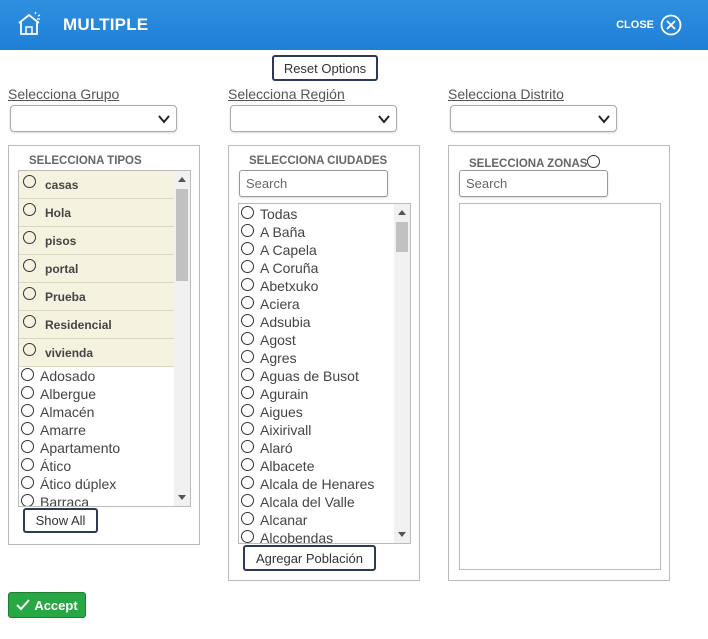 The height and width of the screenshot is (639, 708). Describe the element at coordinates (316, 232) in the screenshot. I see `list-item: A Baña` at that location.